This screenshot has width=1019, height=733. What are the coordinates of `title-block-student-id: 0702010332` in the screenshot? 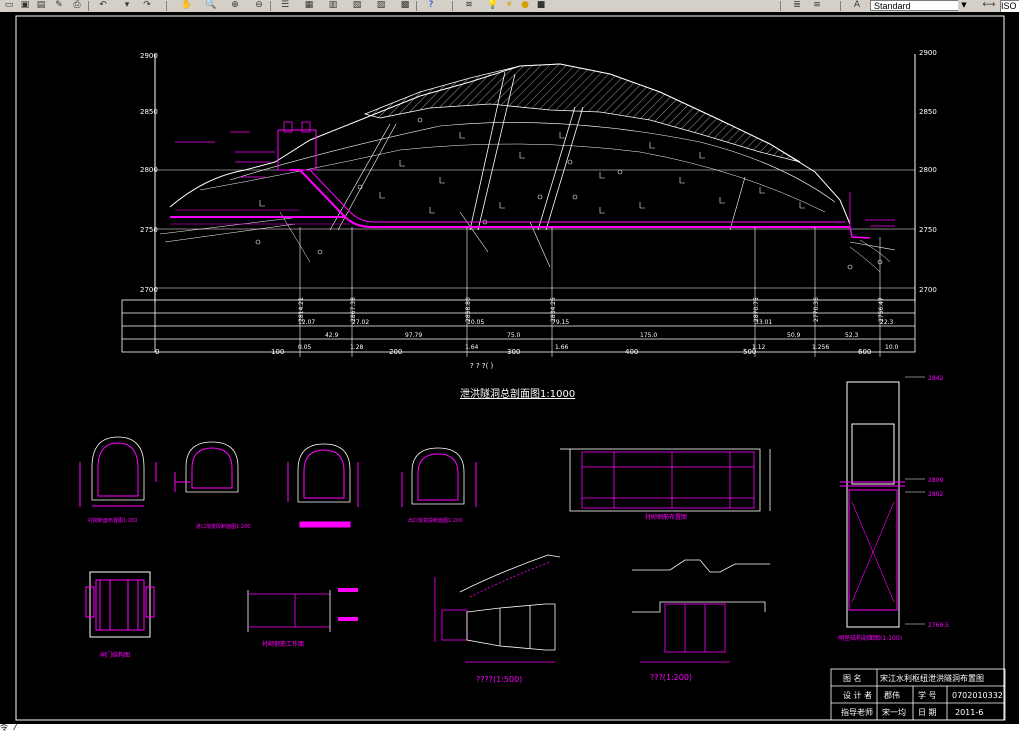 It's located at (977, 695).